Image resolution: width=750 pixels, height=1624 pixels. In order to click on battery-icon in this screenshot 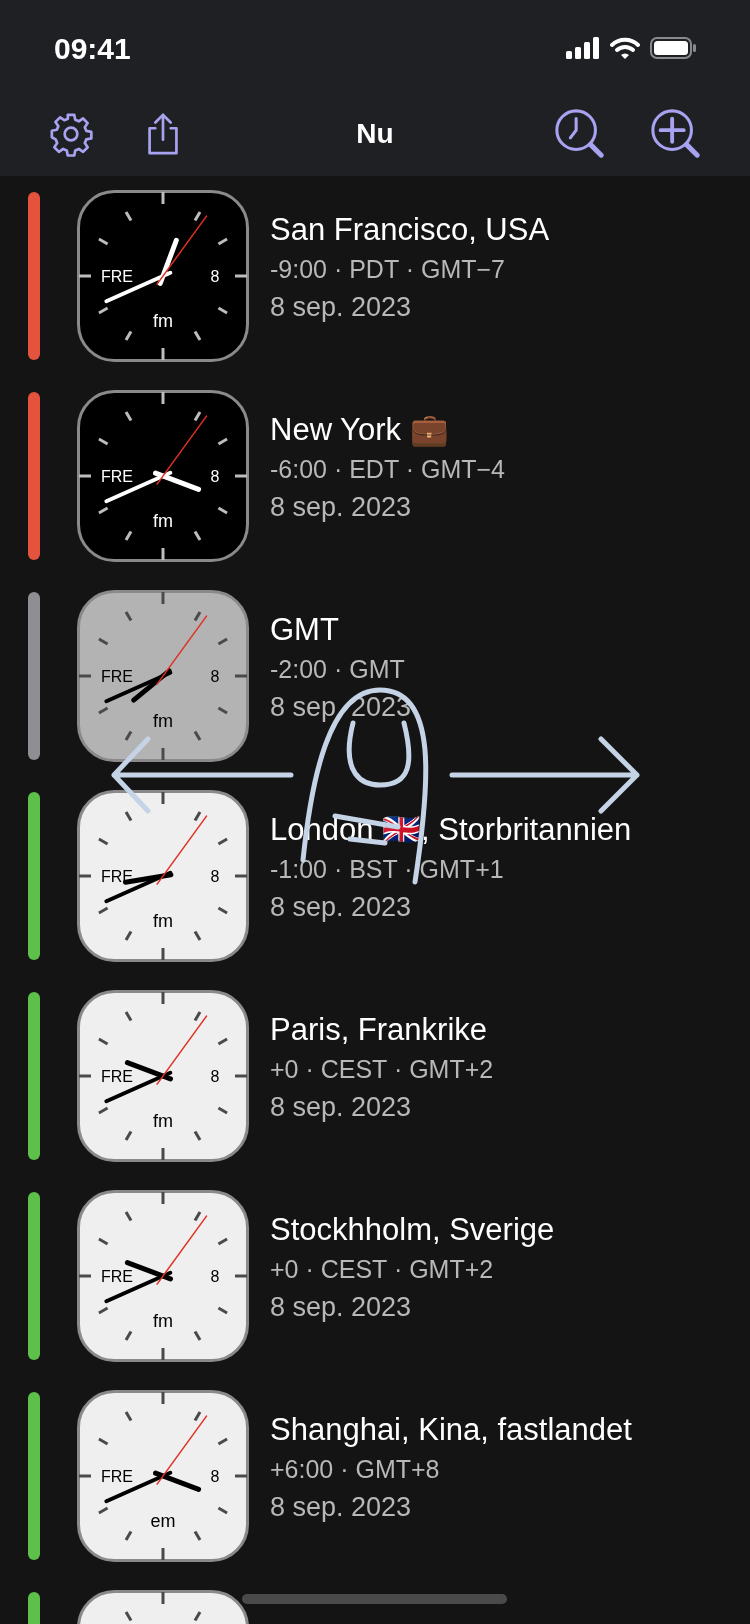, I will do `click(673, 48)`.